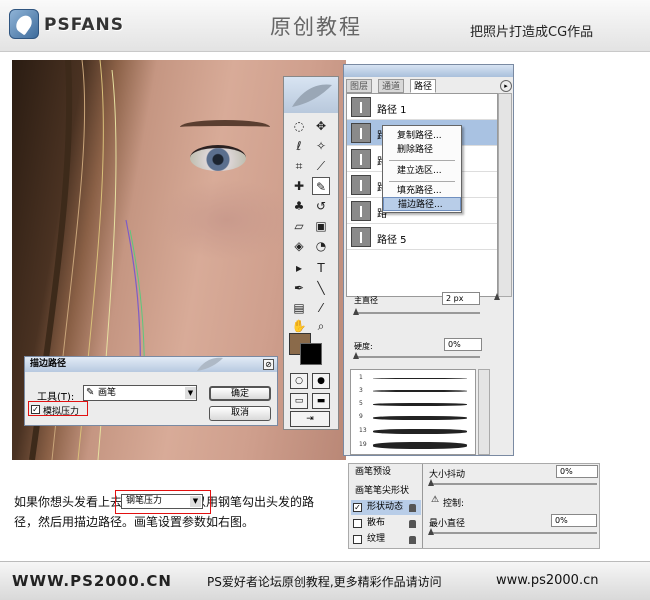 The height and width of the screenshot is (600, 650). What do you see at coordinates (513, 533) in the screenshot?
I see `min-diameter-slider` at bounding box center [513, 533].